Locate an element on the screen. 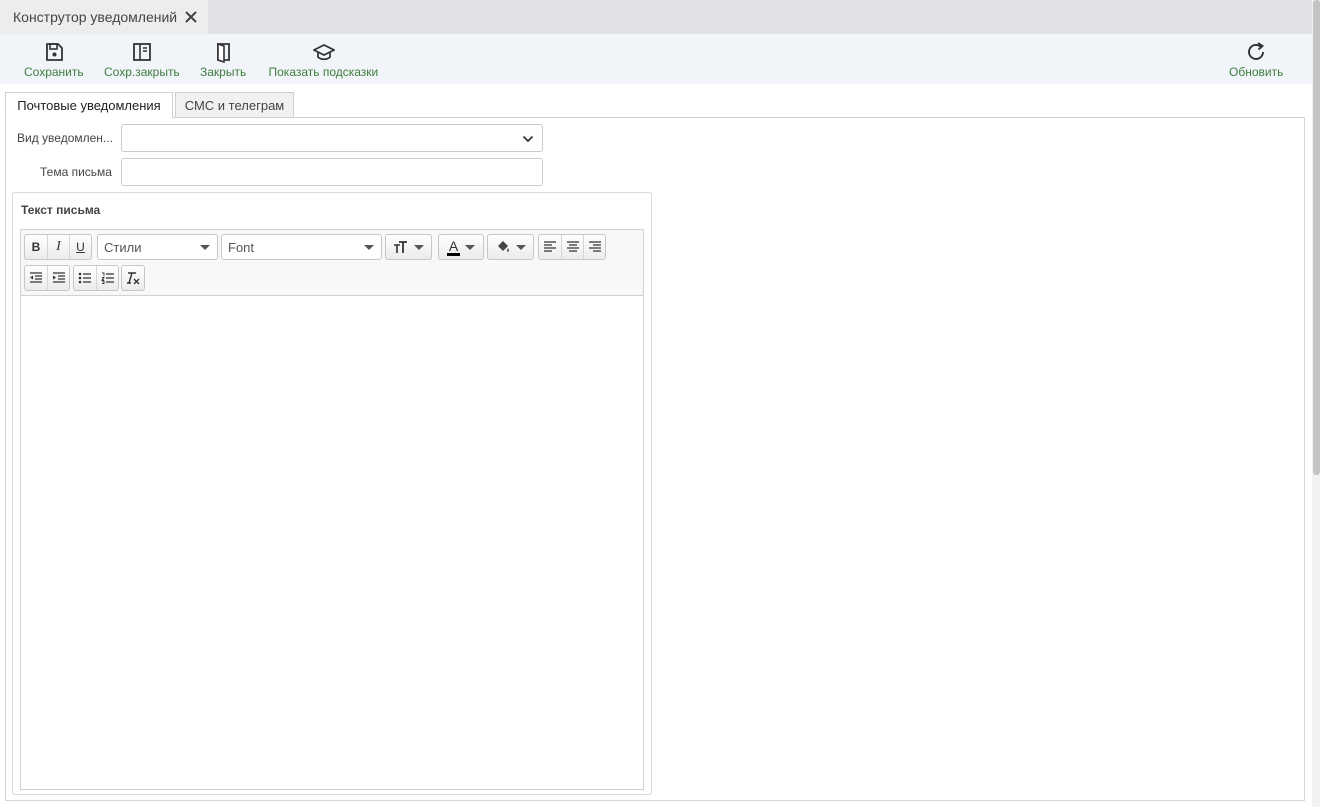 The height and width of the screenshot is (807, 1320). tab-sms-label: СМС и телеграм is located at coordinates (234, 105).